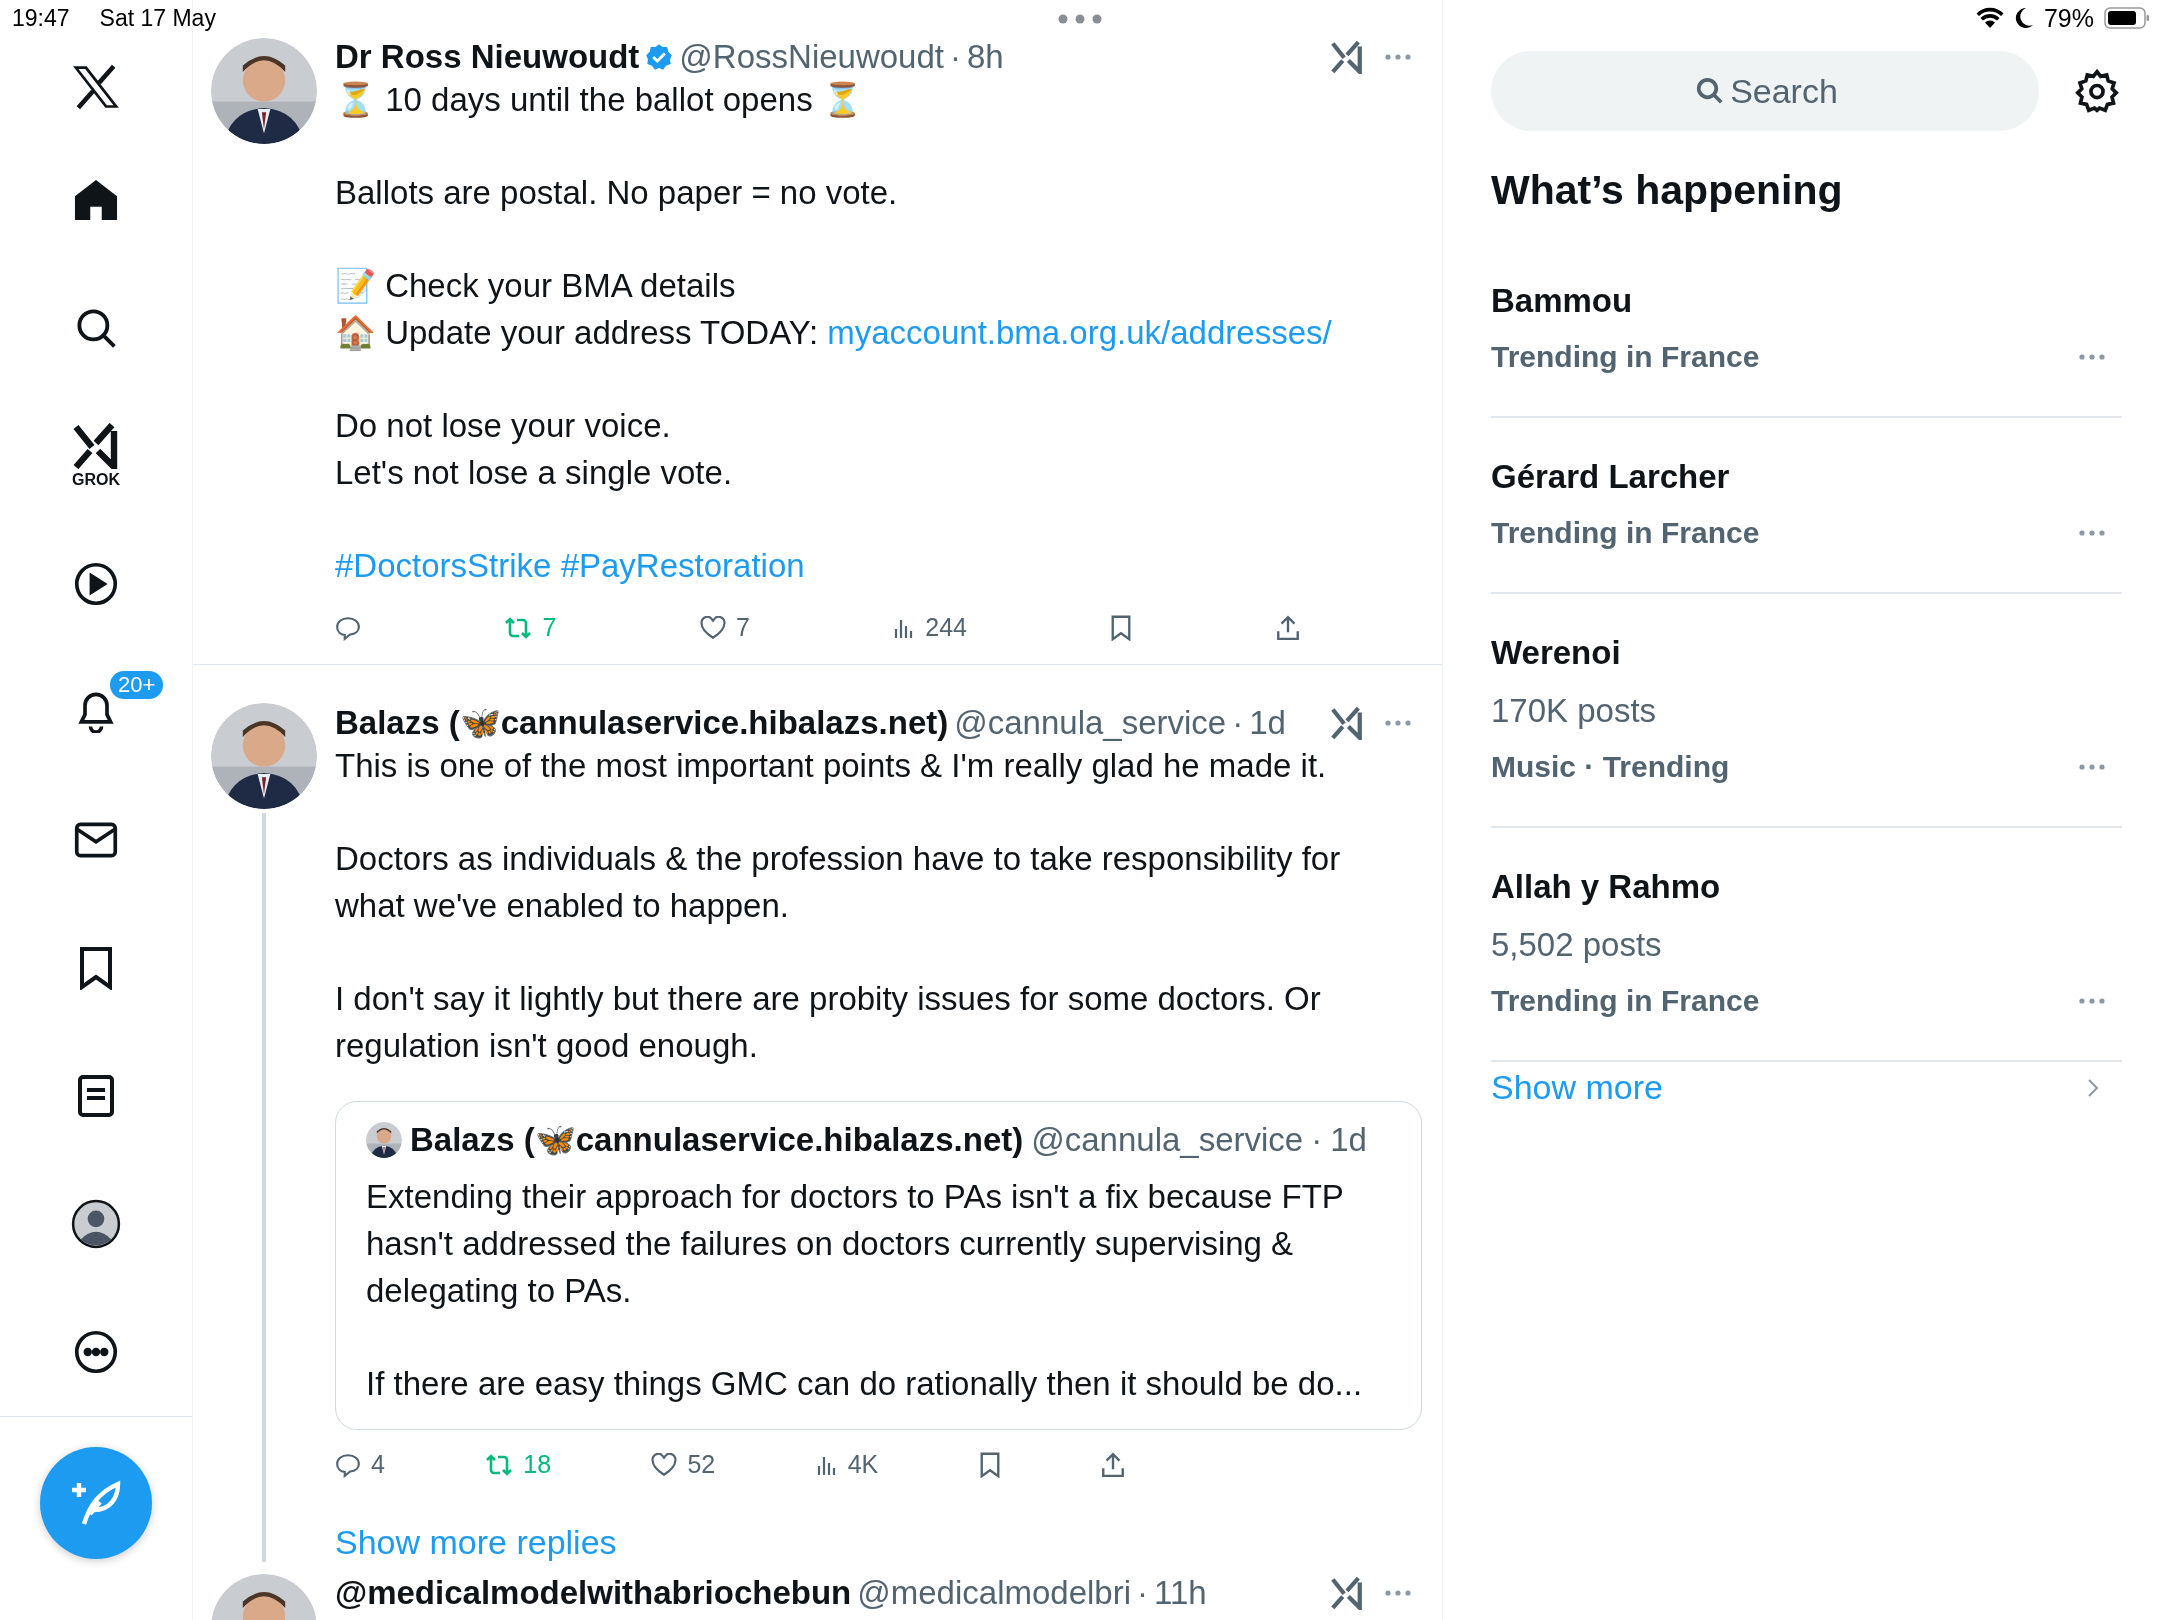  I want to click on document-icon, so click(96, 1096).